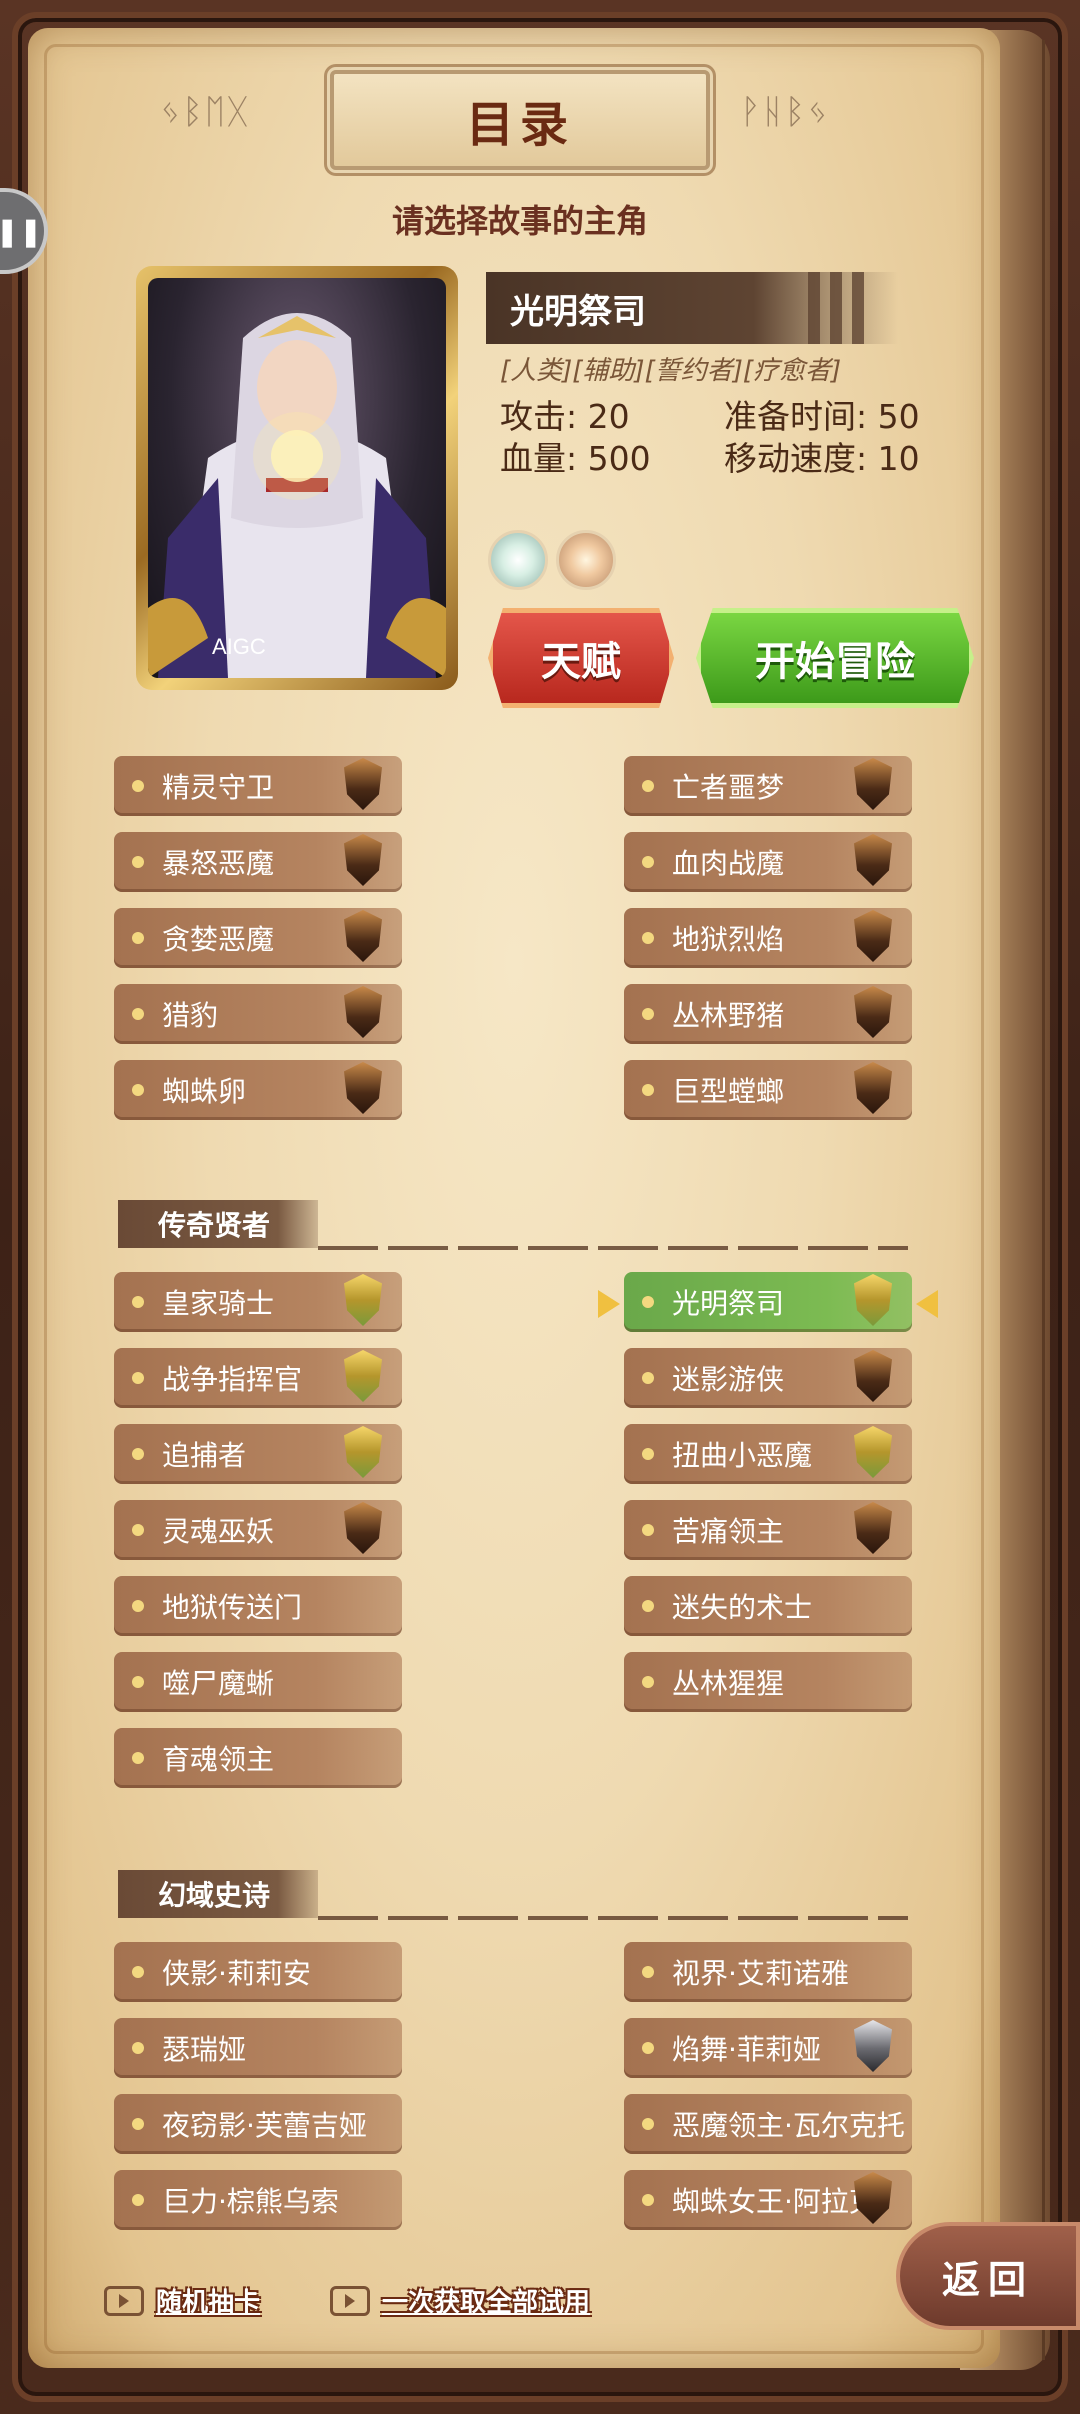 The height and width of the screenshot is (2414, 1080). What do you see at coordinates (520, 120) in the screenshot?
I see `title-plate: 目录` at bounding box center [520, 120].